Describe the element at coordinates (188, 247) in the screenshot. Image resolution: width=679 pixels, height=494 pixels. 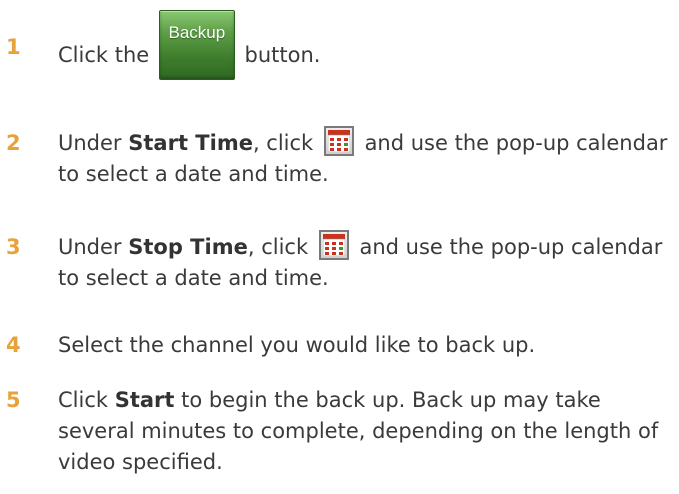
I see `stop-time-label: Stop Time` at that location.